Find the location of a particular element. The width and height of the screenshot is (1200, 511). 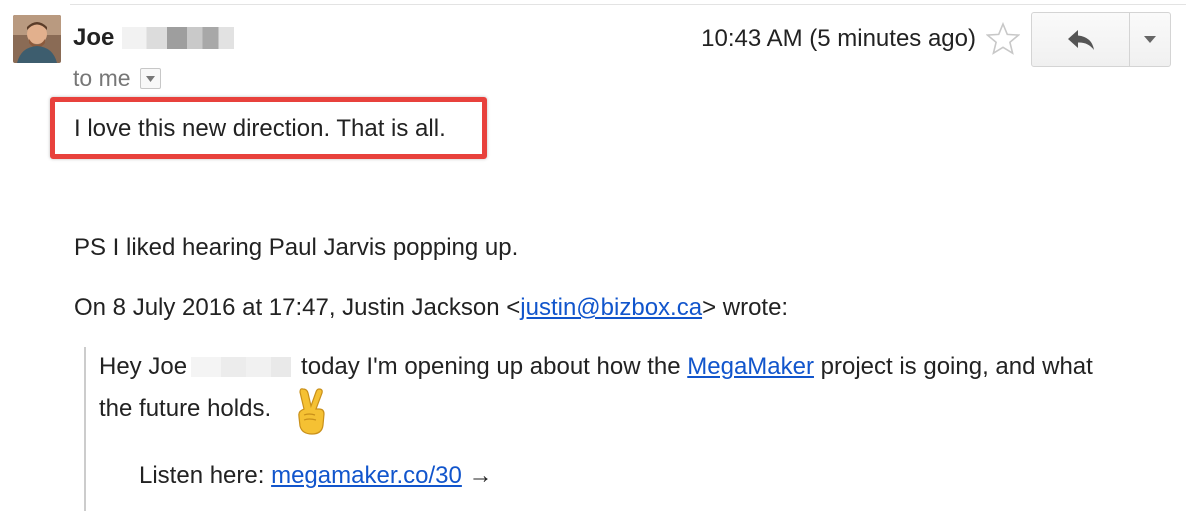

star-button is located at coordinates (1003, 38).